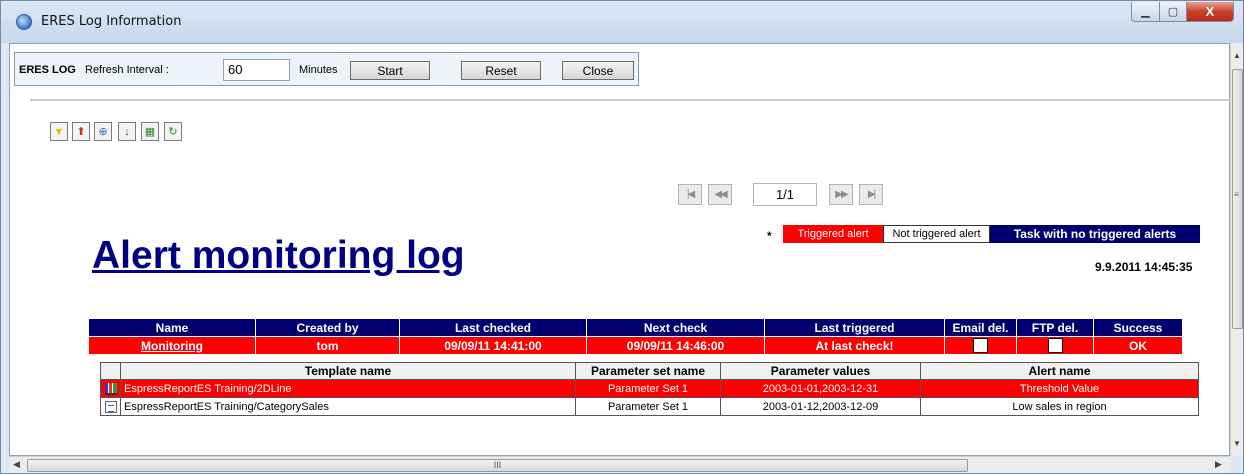 The image size is (1244, 474). I want to click on alert-name-cell: Low sales in region, so click(1059, 406).